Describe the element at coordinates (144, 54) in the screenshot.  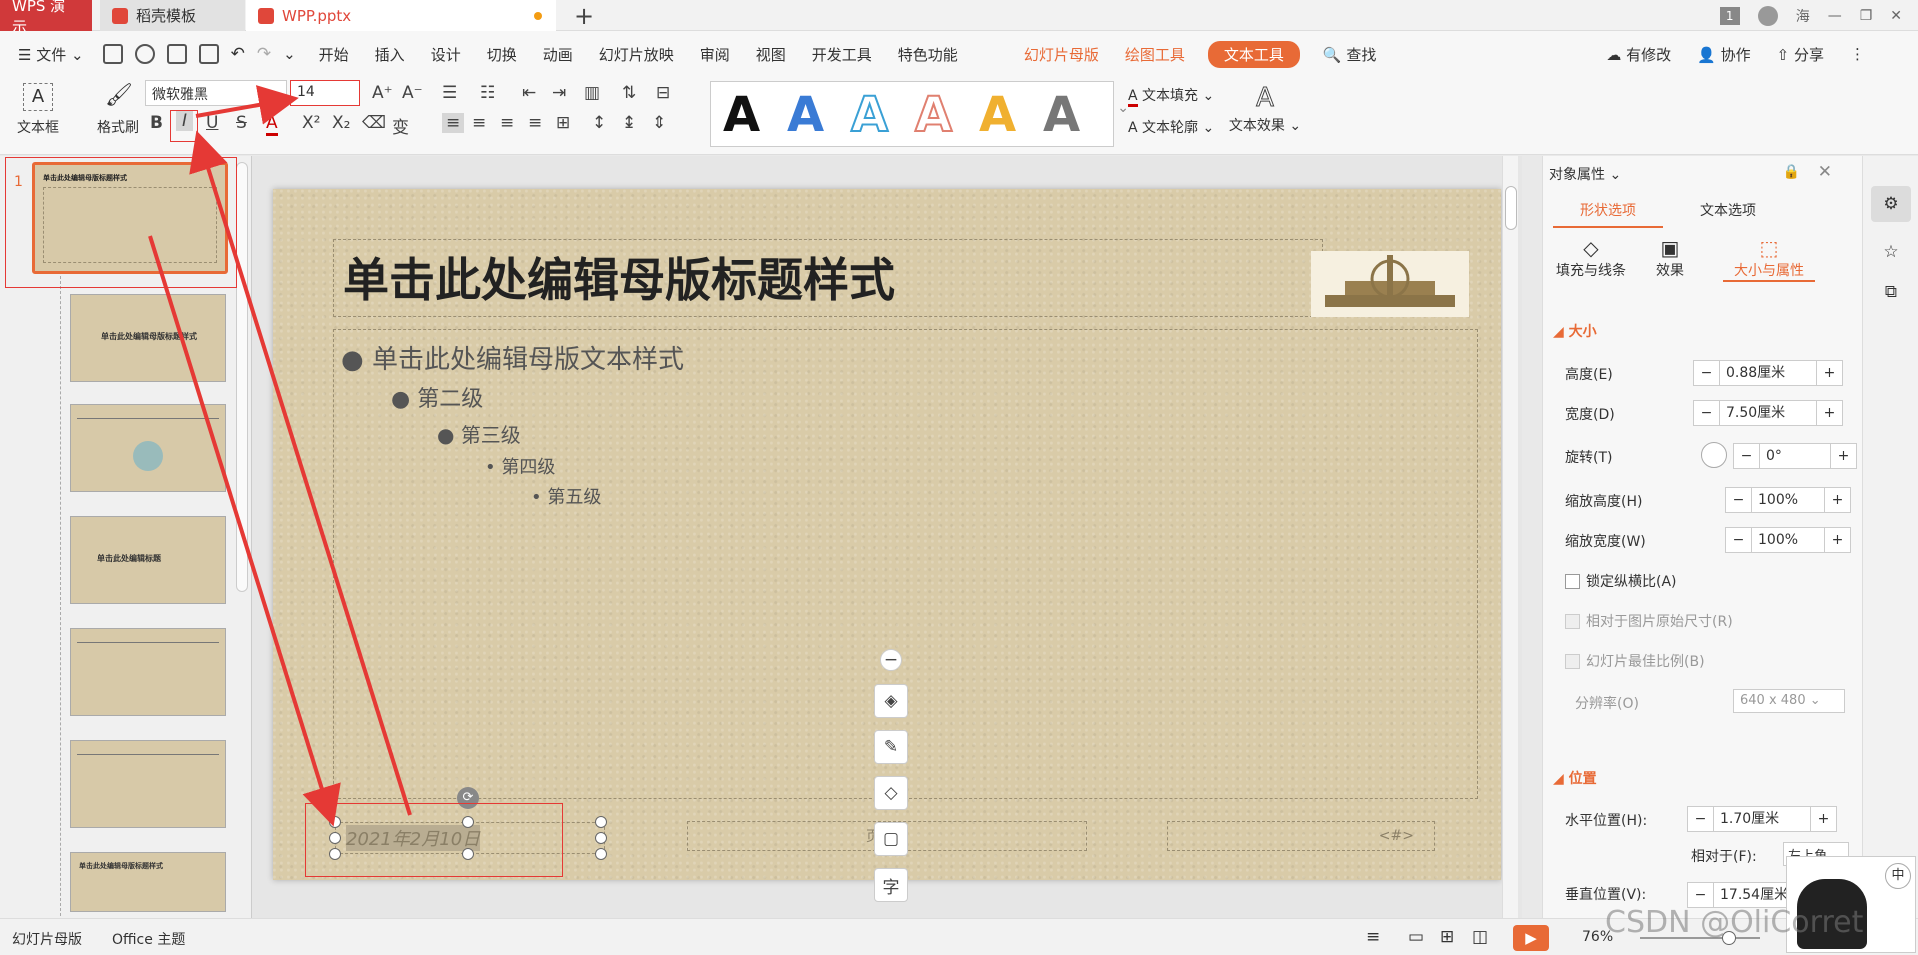
I see `export-icon` at that location.